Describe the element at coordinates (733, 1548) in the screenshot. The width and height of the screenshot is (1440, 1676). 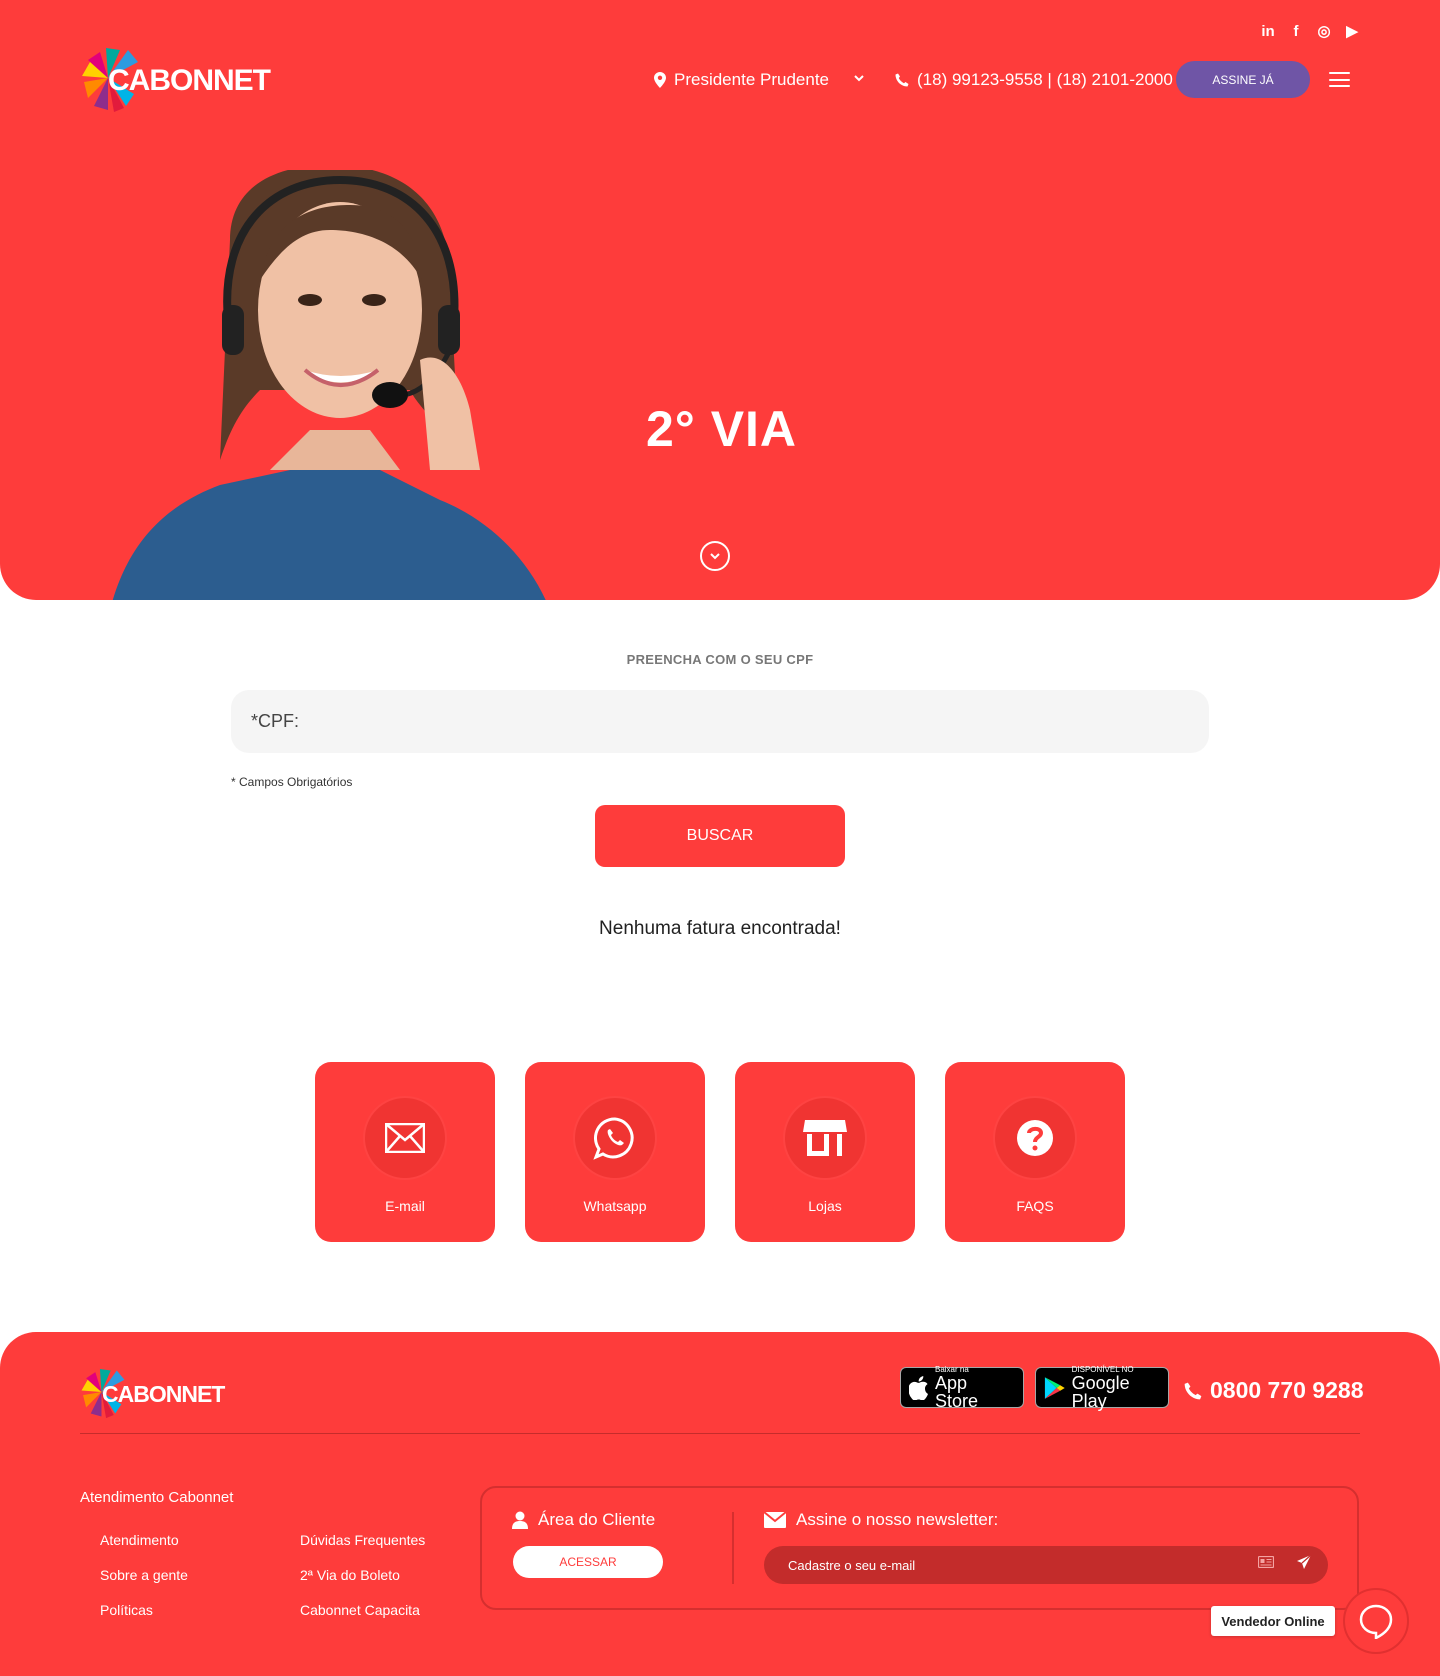
I see `box-separator` at that location.